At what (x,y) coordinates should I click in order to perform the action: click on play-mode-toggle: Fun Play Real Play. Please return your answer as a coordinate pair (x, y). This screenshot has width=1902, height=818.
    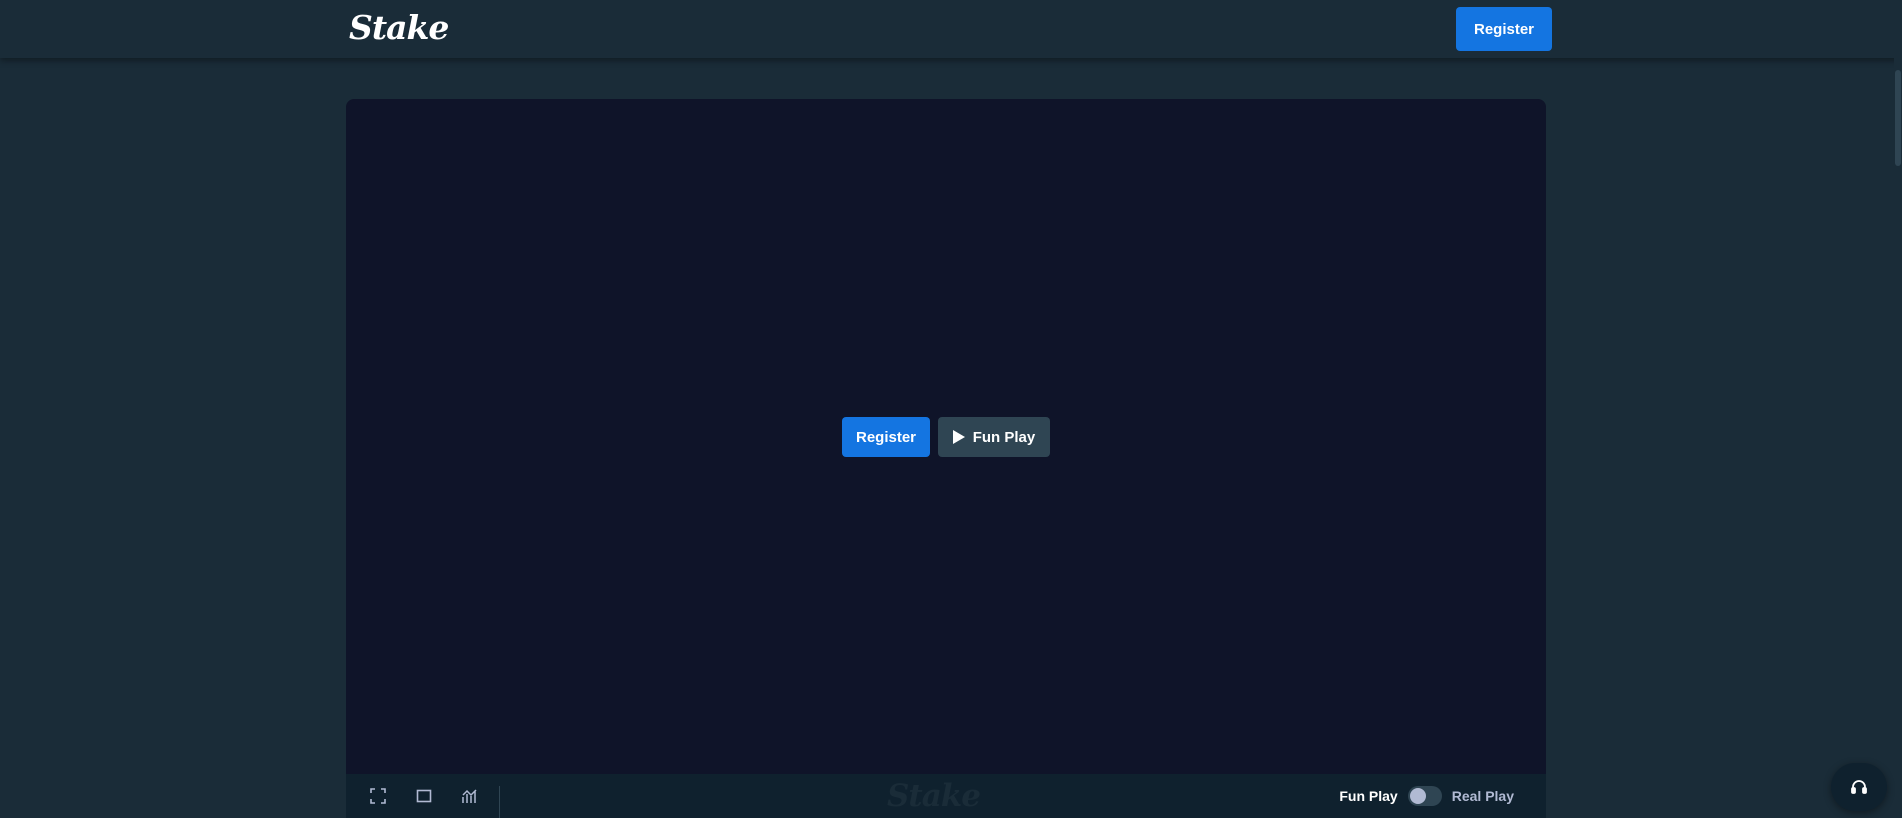
    Looking at the image, I should click on (1426, 796).